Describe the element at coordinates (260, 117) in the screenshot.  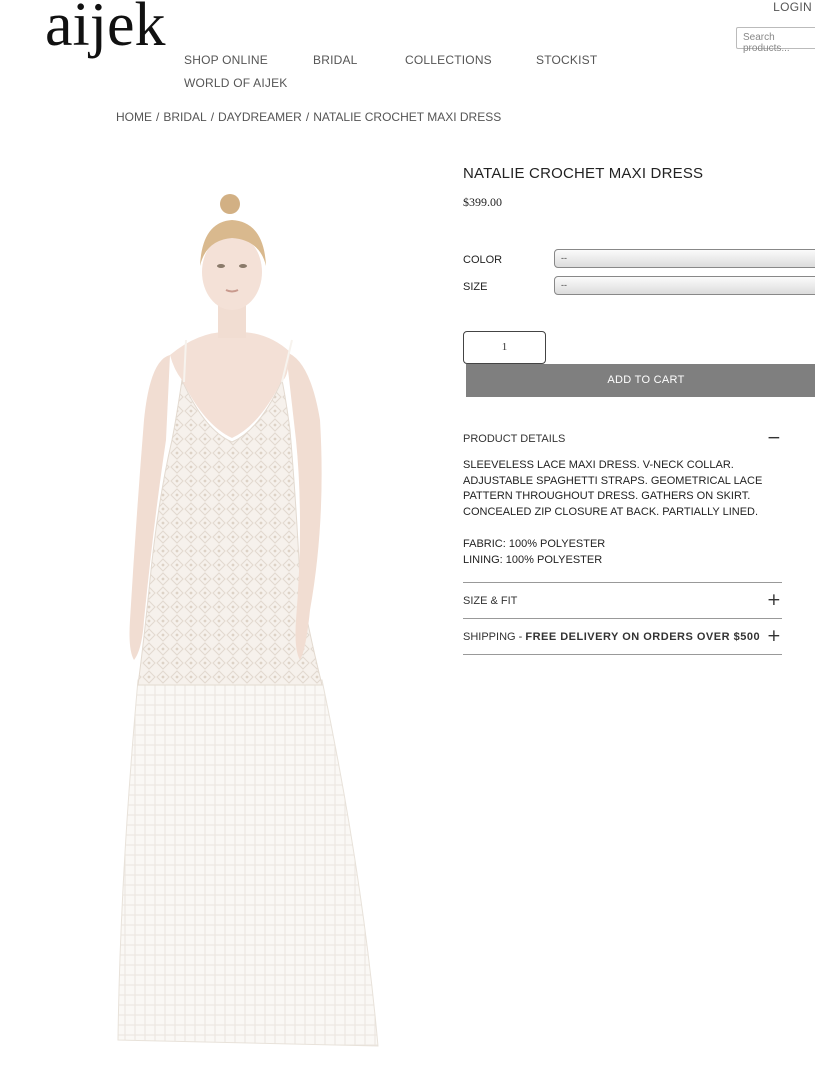
I see `breadcrumb-daydreamer: DAYDREAMER` at that location.